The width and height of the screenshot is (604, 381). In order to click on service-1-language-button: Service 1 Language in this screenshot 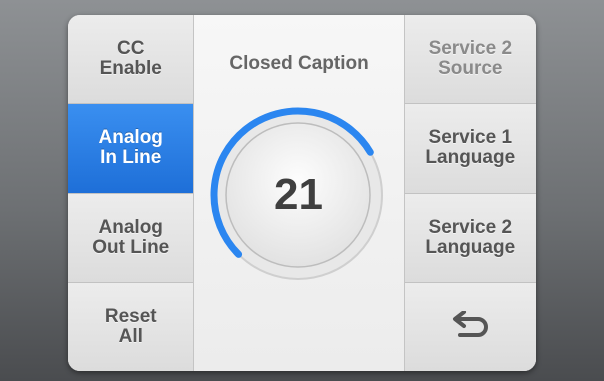, I will do `click(470, 149)`.